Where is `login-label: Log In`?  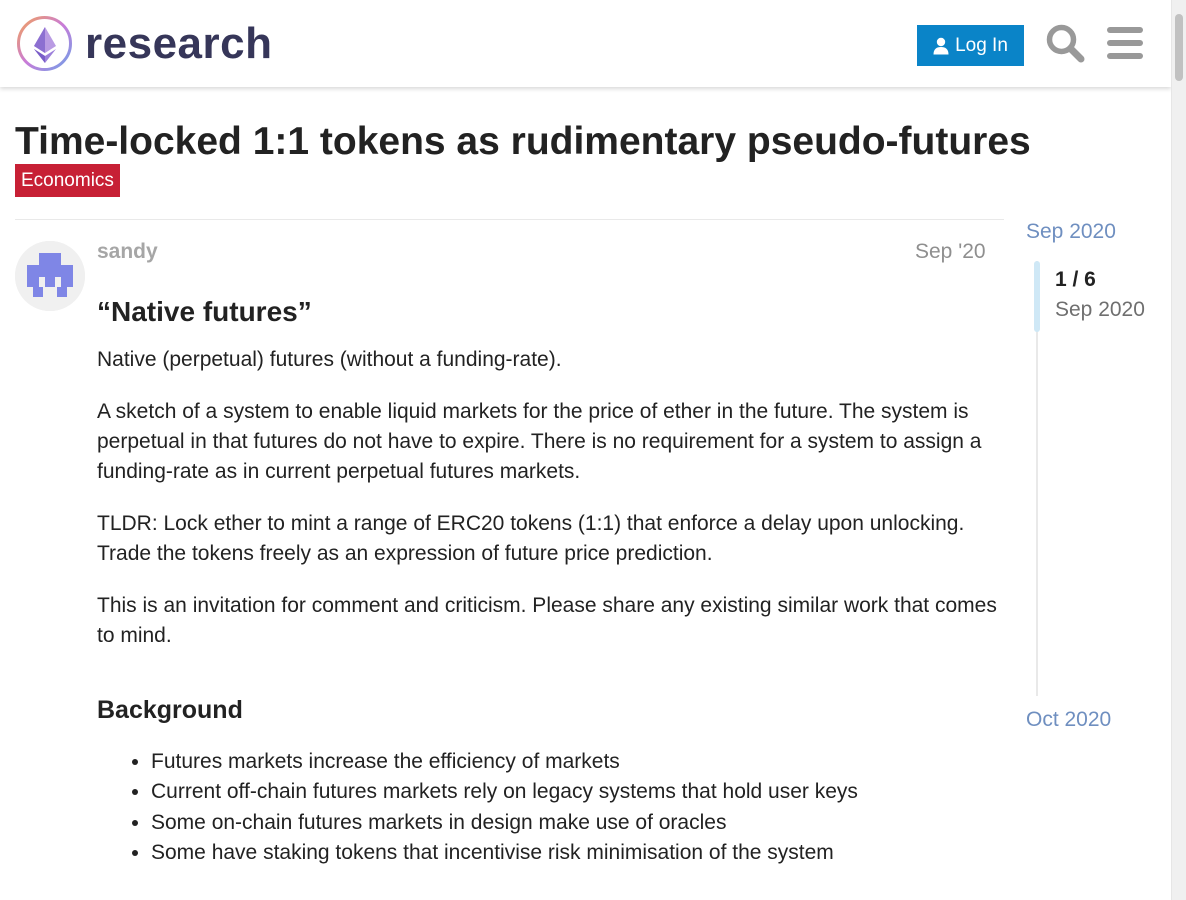
login-label: Log In is located at coordinates (981, 45).